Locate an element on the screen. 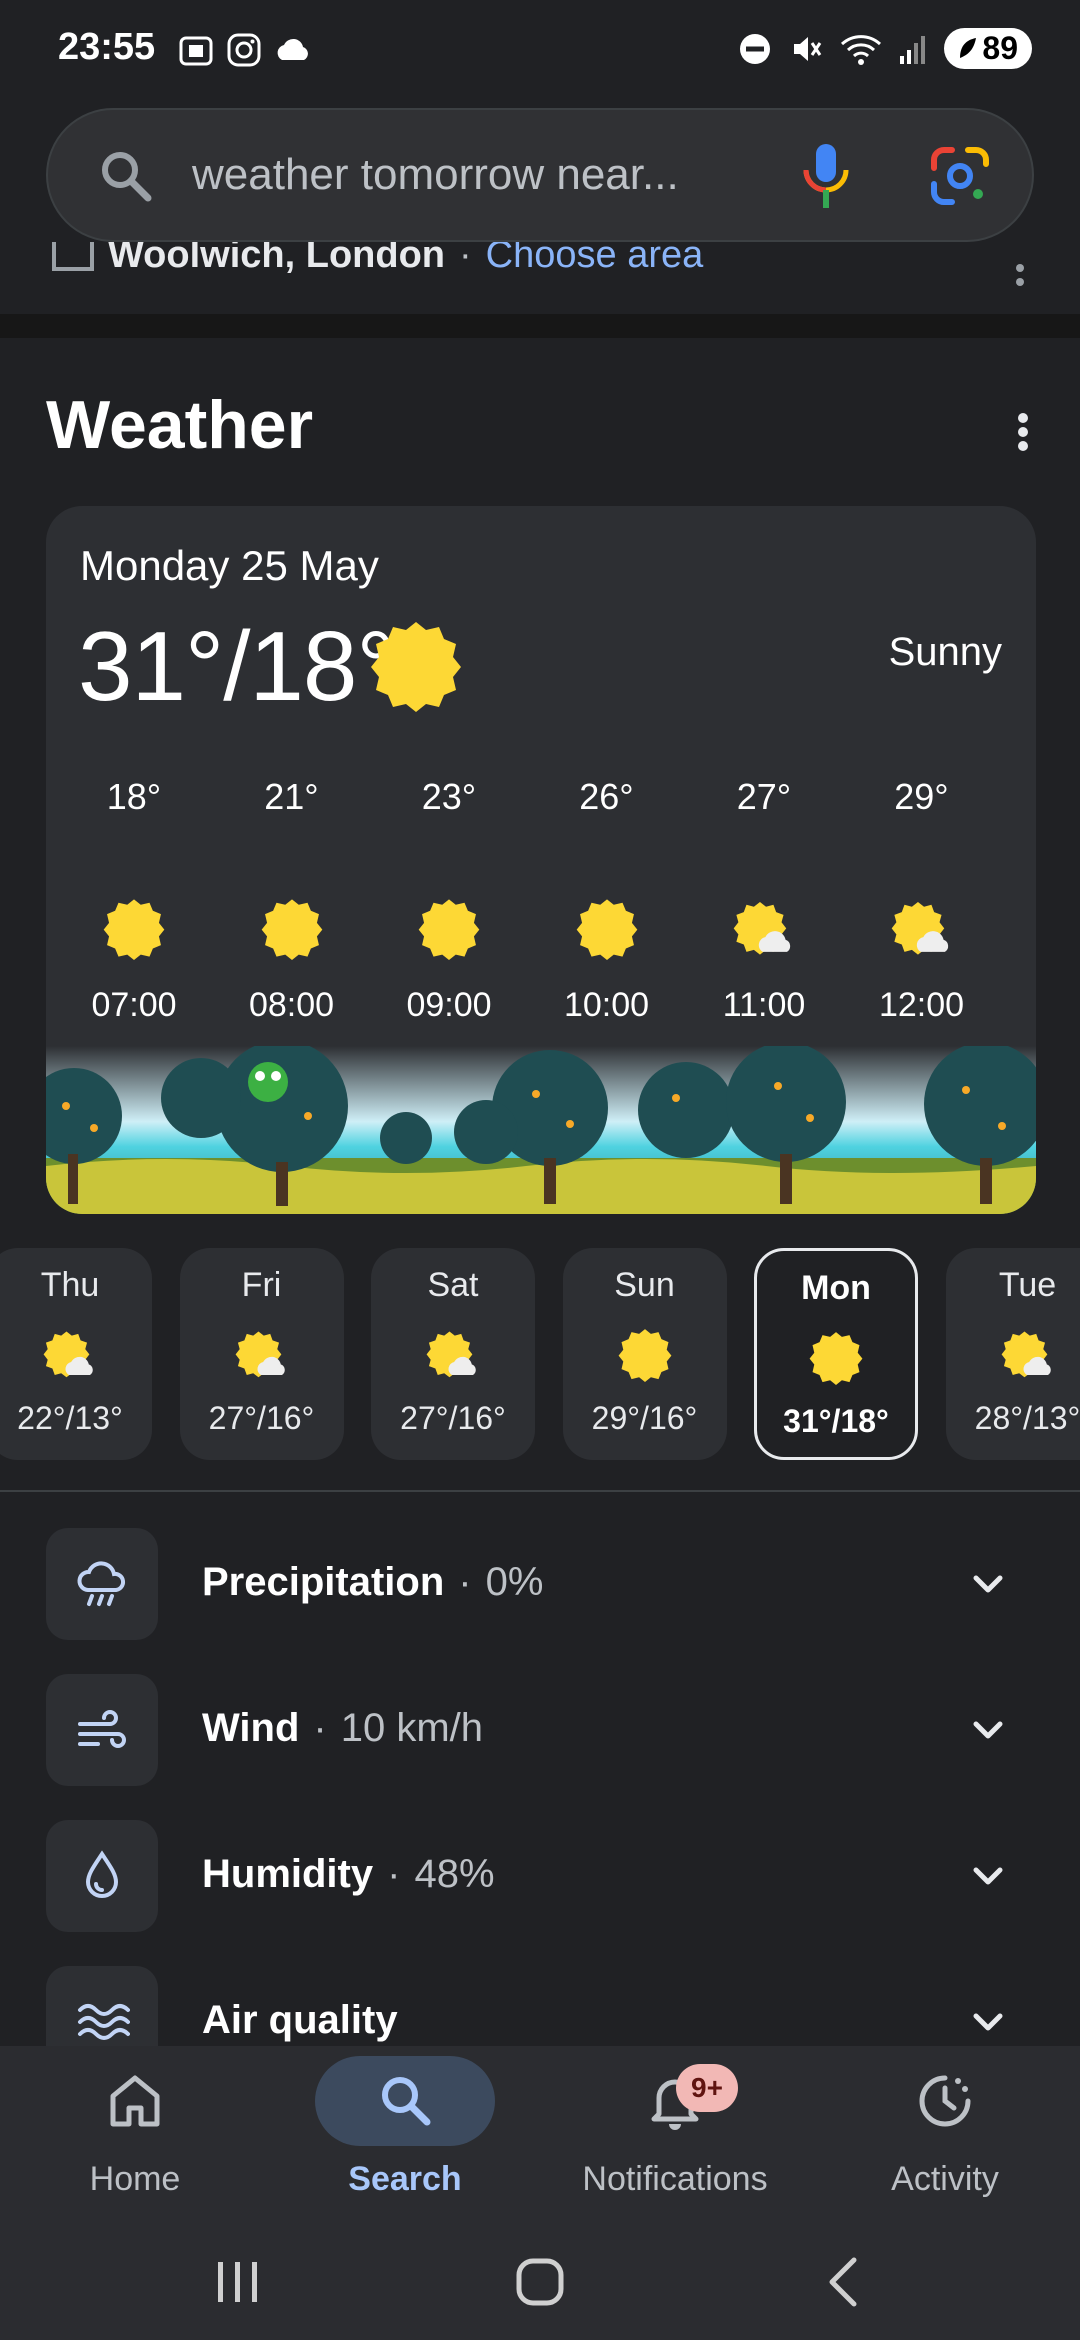 The width and height of the screenshot is (1080, 2340). day-card-tue: Tue 28°/13° is located at coordinates (1012, 1354).